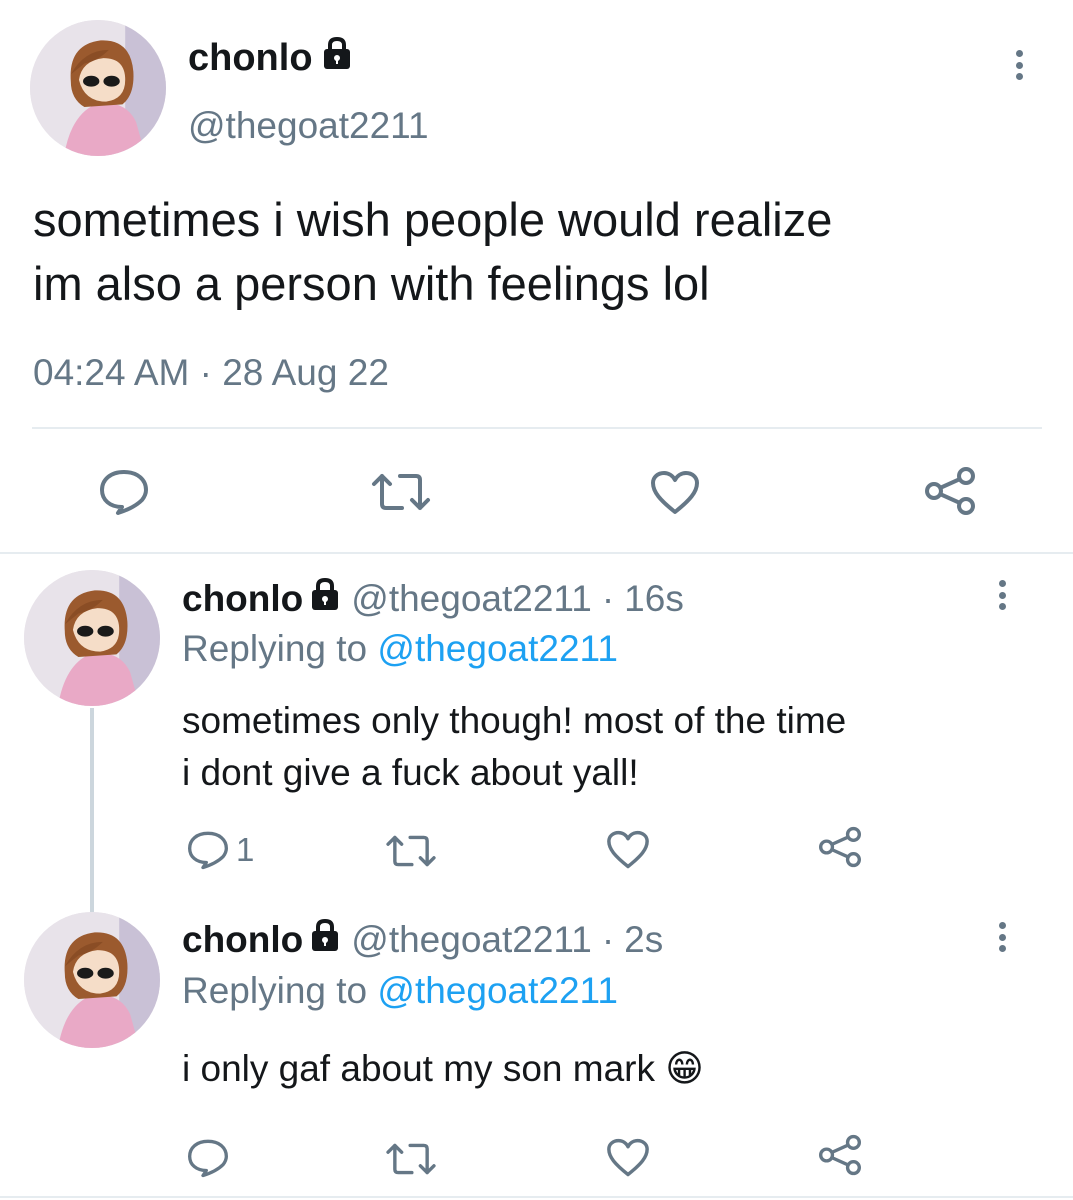 The width and height of the screenshot is (1073, 1200). I want to click on date: 28 Aug 22, so click(305, 372).